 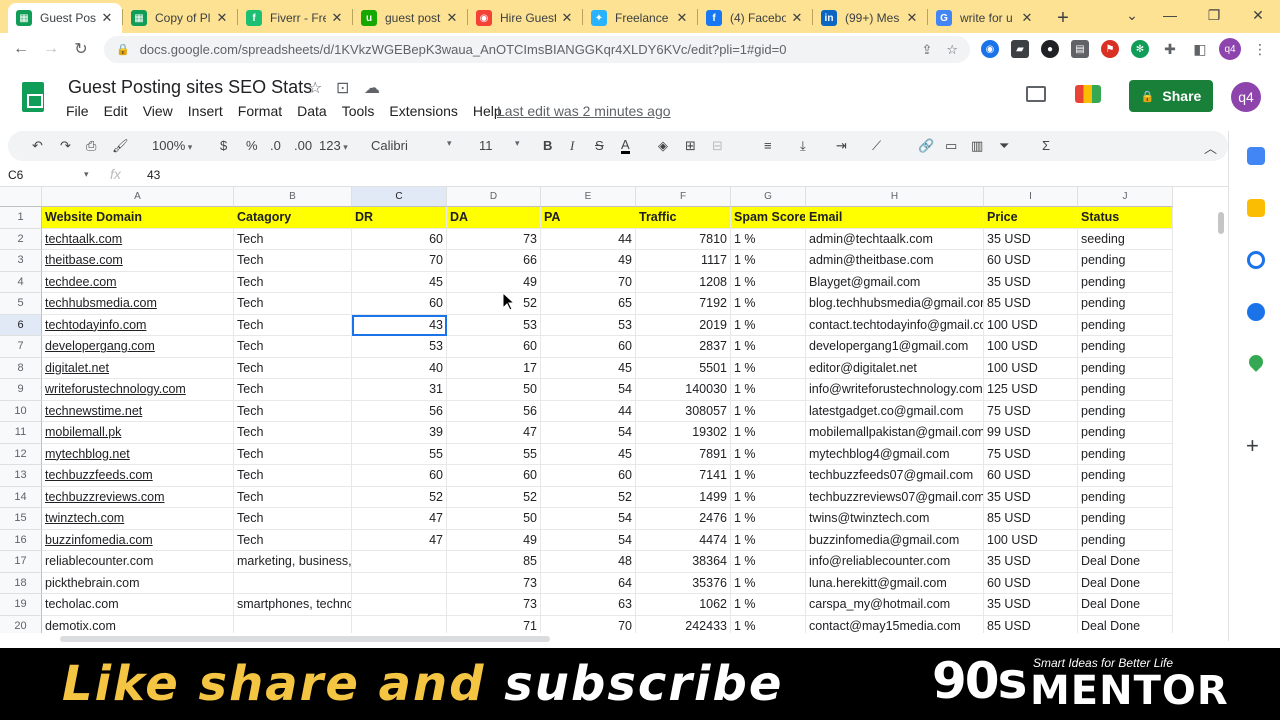 What do you see at coordinates (1046, 145) in the screenshot?
I see `functions-icon: Σ` at bounding box center [1046, 145].